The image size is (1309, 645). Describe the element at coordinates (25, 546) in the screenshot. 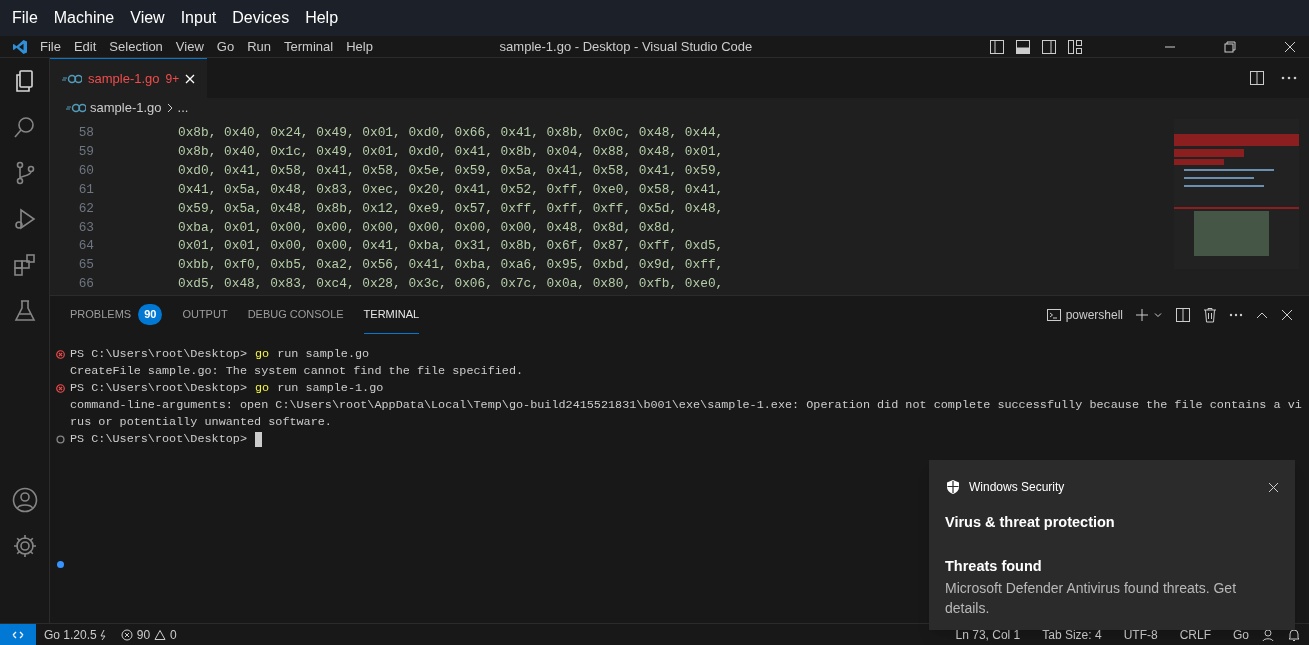

I see `settings-icon` at that location.